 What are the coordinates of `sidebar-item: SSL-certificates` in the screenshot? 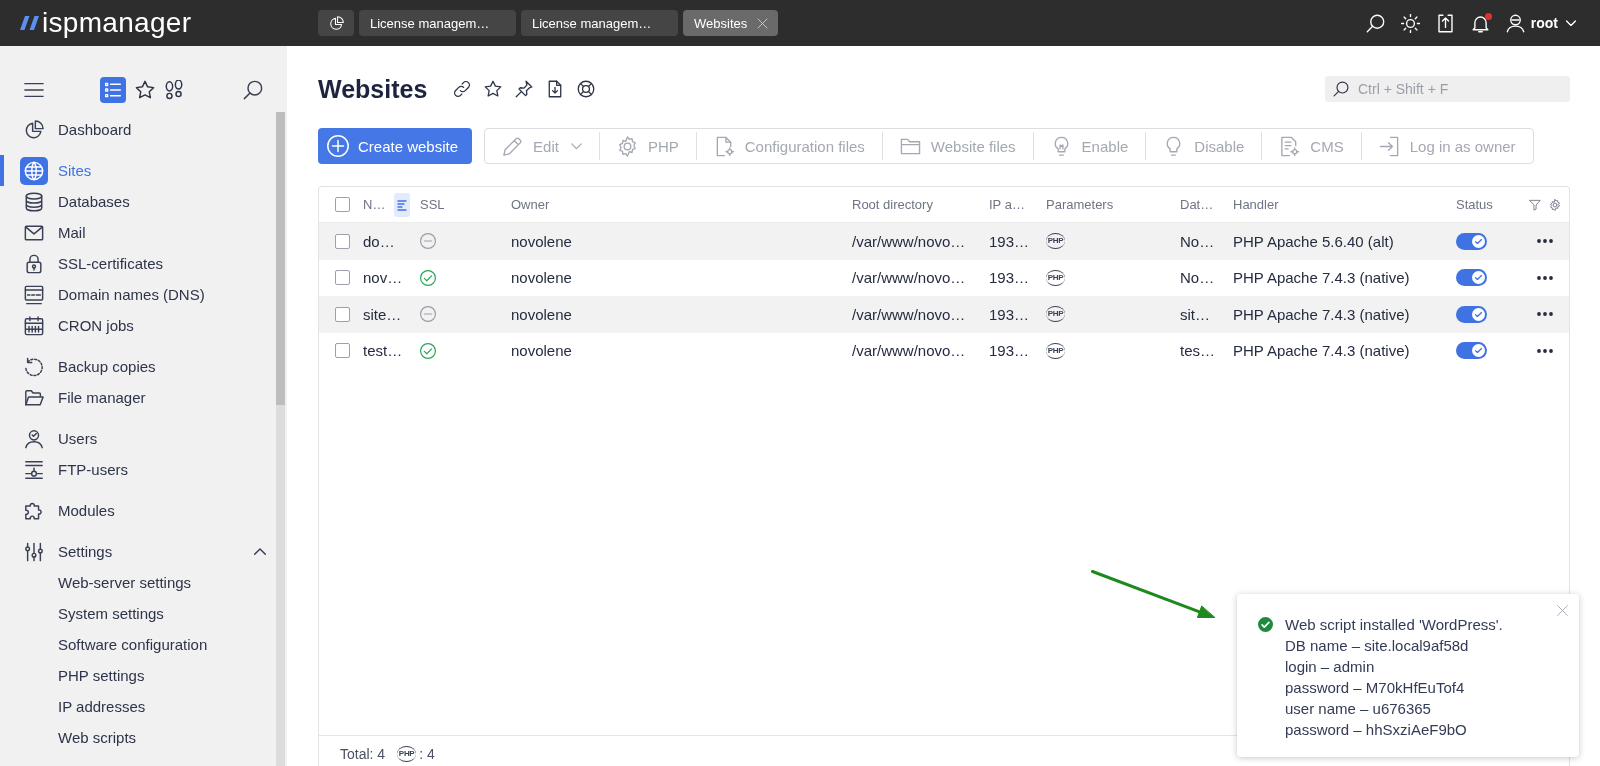 It's located at (138, 263).